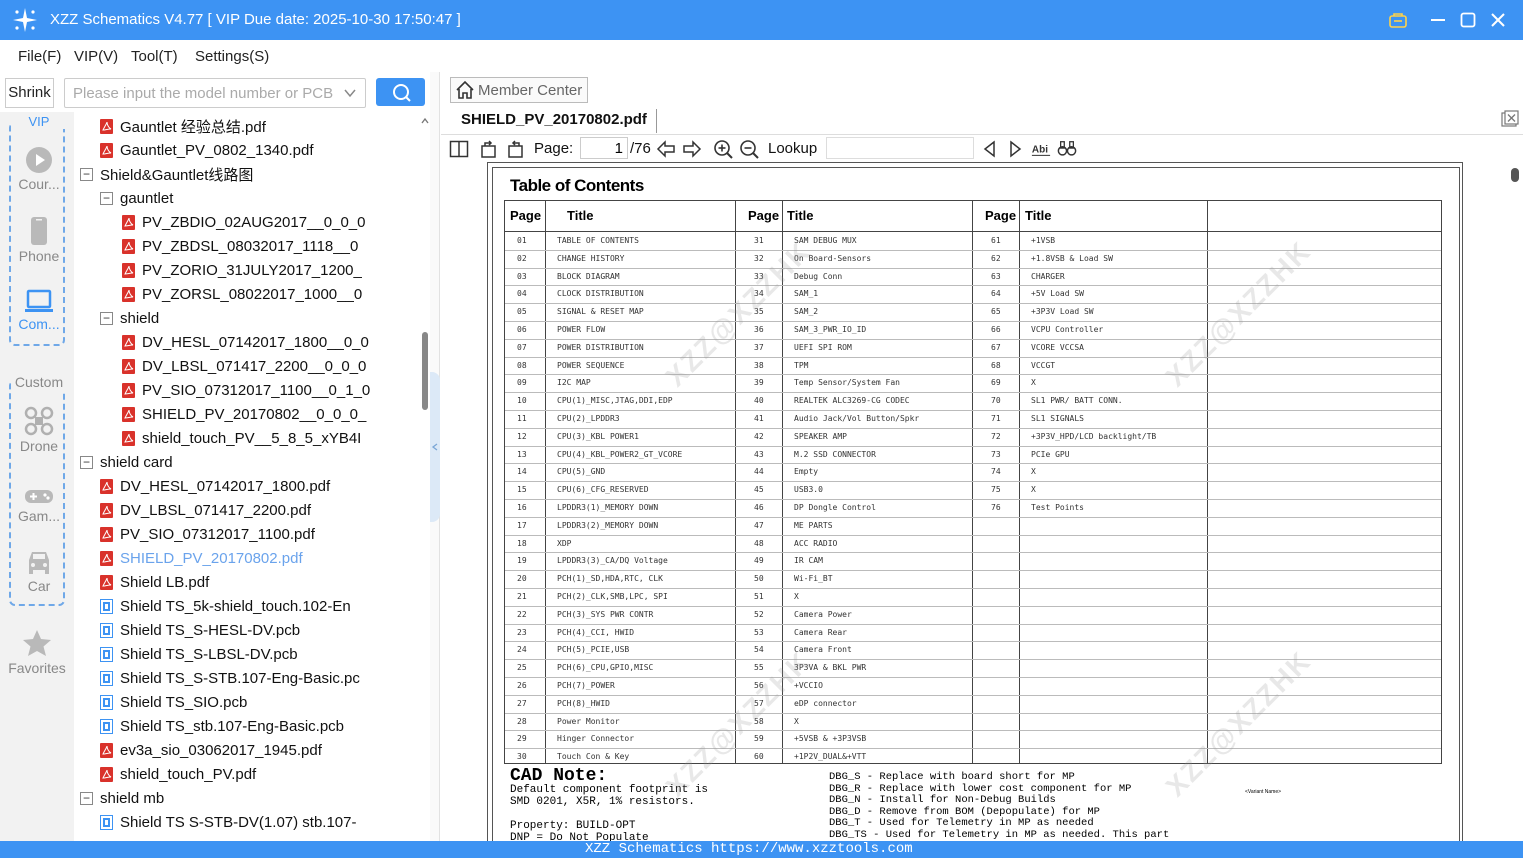 This screenshot has height=858, width=1523. Describe the element at coordinates (225, 606) in the screenshot. I see `tree-file: Shield TS_5k-shield_touch.102-En` at that location.